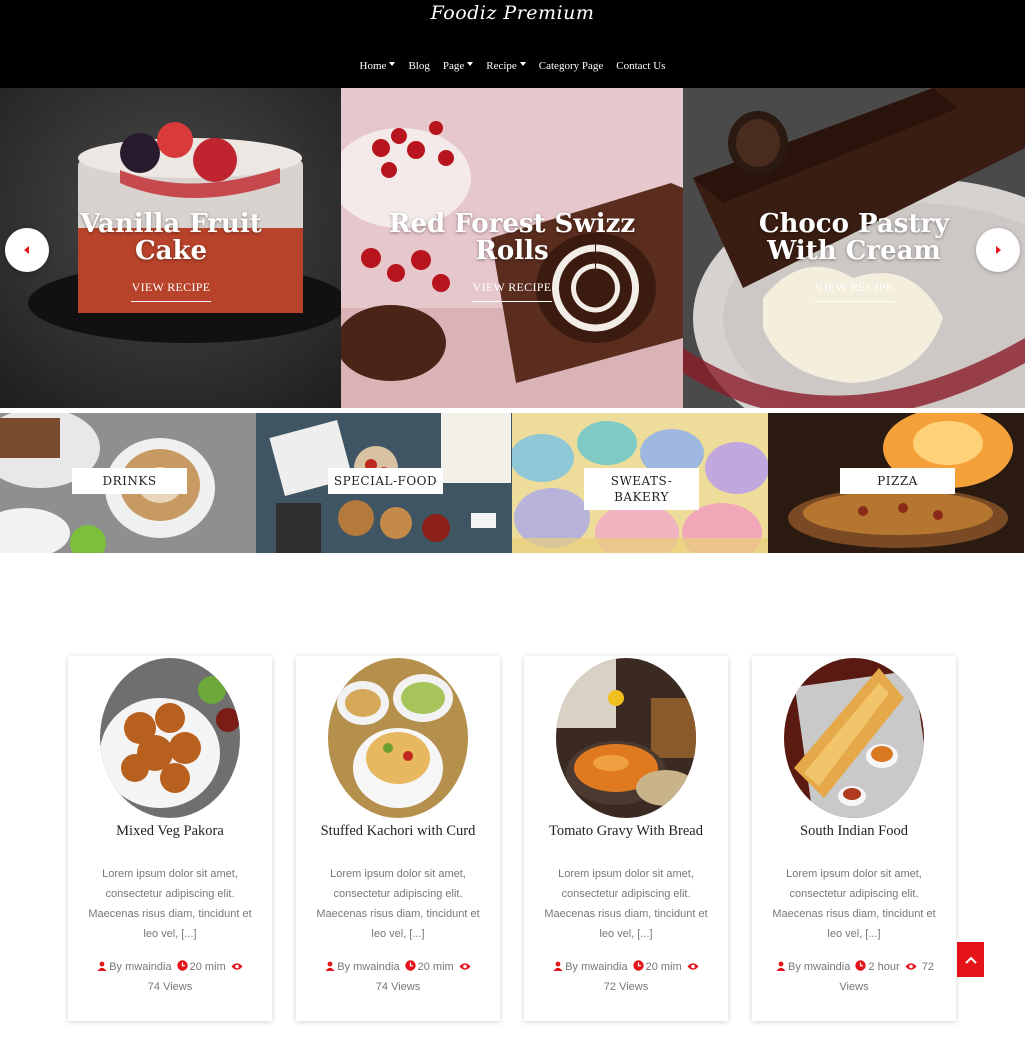  I want to click on recipe-meta: By mwaindia 2 hour 72 Views, so click(854, 977).